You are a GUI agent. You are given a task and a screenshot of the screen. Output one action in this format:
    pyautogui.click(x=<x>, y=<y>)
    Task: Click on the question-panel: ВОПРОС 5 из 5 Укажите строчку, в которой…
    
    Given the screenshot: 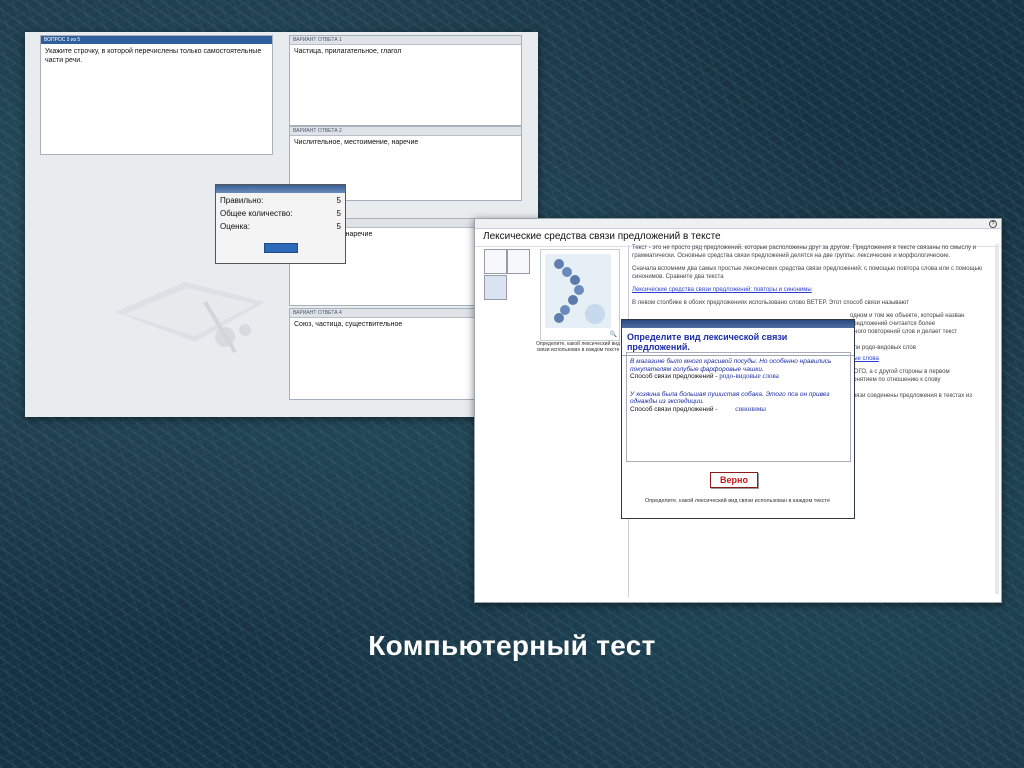 What is the action you would take?
    pyautogui.click(x=156, y=95)
    